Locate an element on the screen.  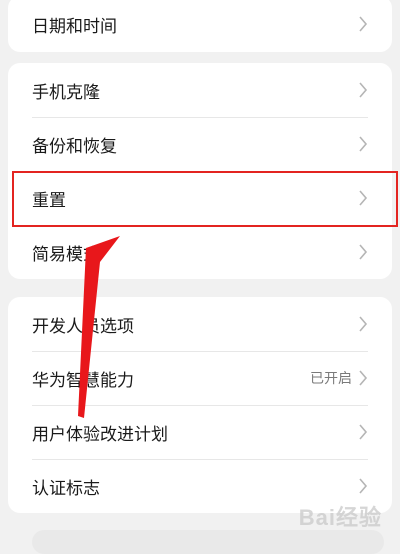
settings-row-label: 日期和时间 is located at coordinates (74, 26).